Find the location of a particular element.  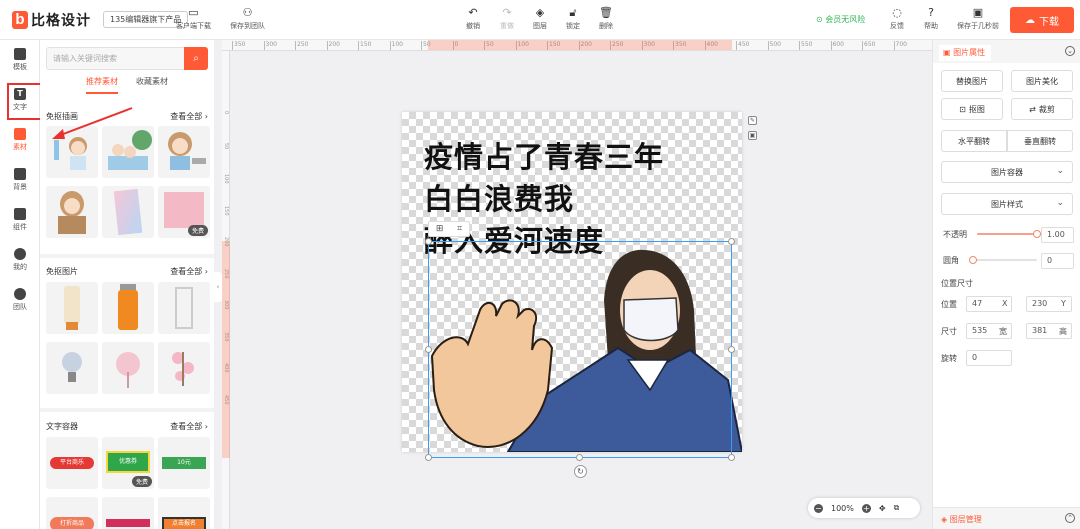

tab-recommended: 推荐素材 is located at coordinates (102, 81).